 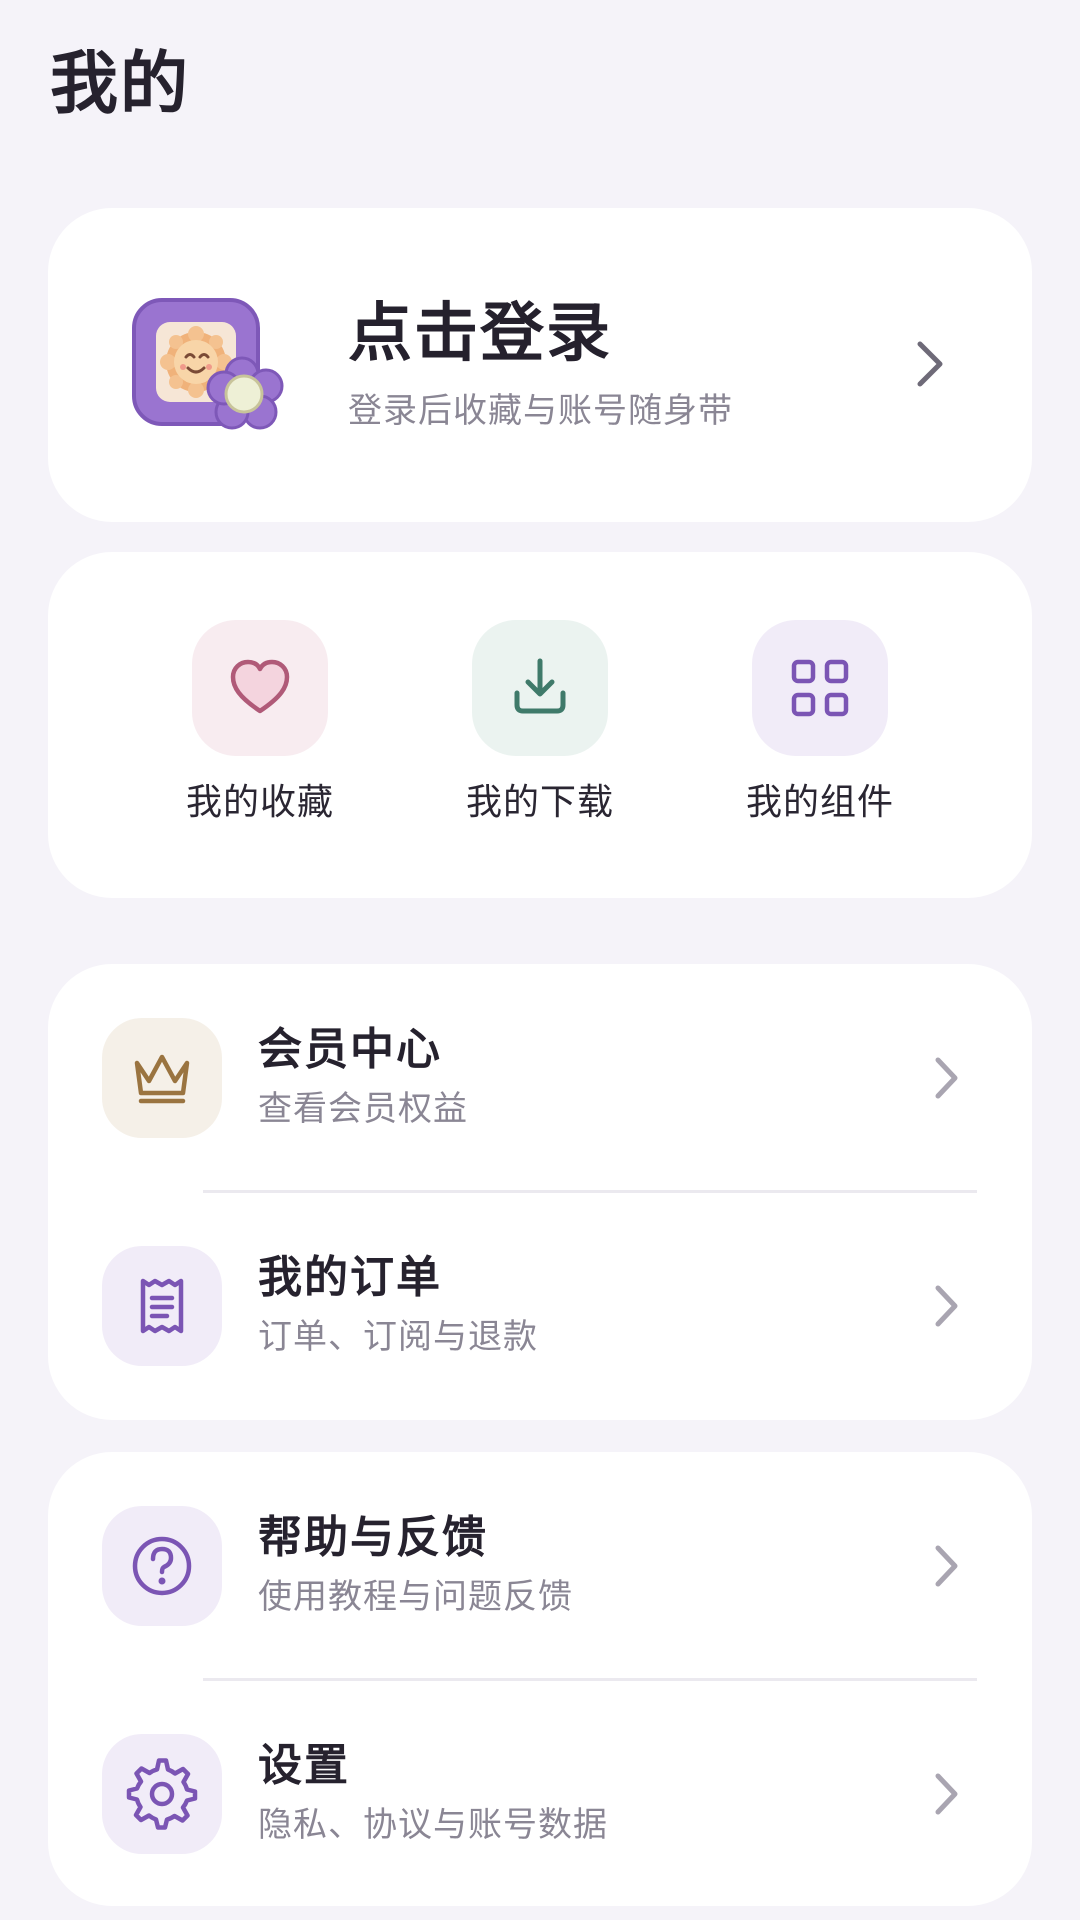 What do you see at coordinates (259, 802) in the screenshot?
I see `favorites-label: 我的收藏` at bounding box center [259, 802].